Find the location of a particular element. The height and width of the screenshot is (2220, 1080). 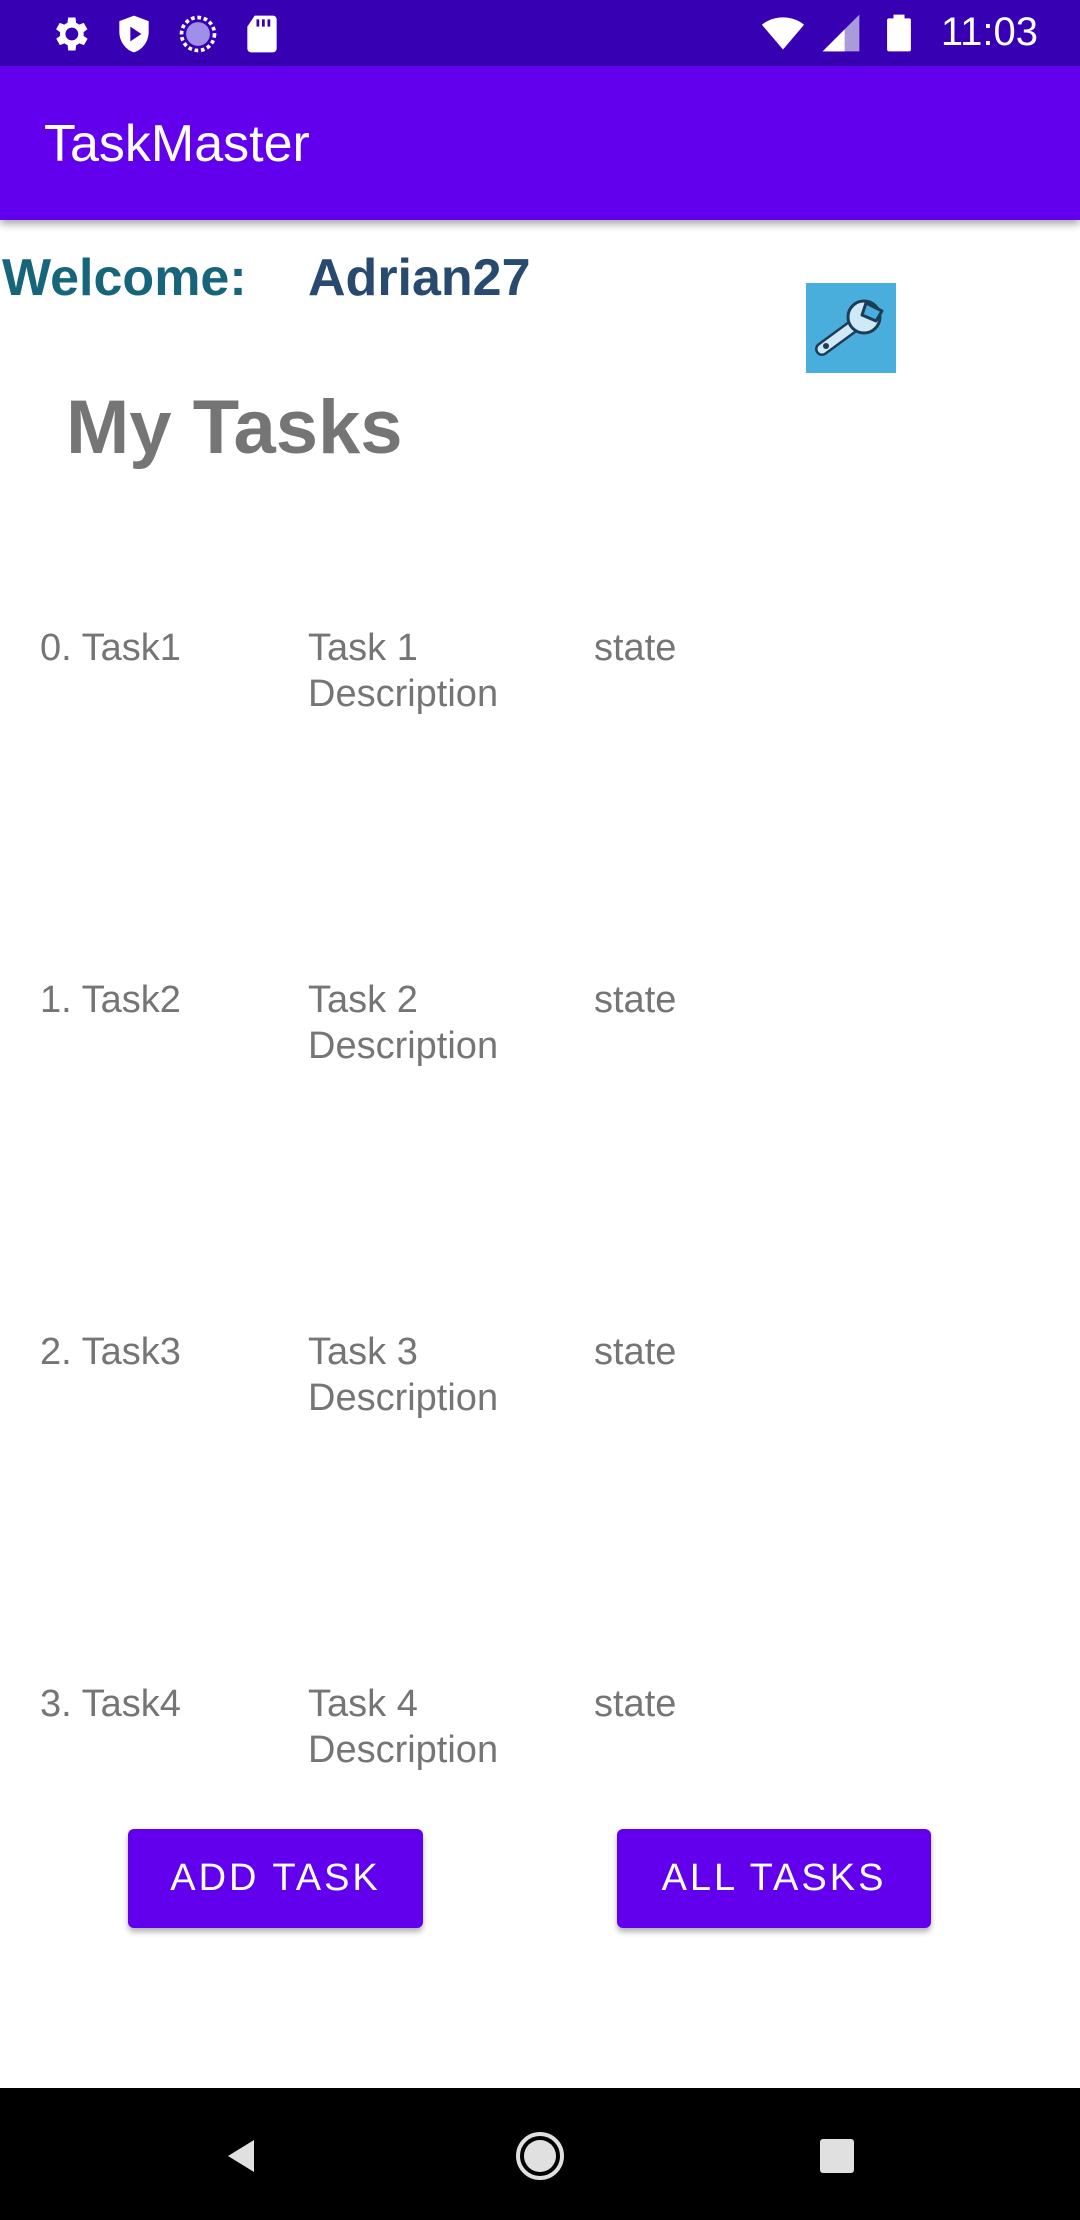

recents-icon is located at coordinates (837, 2156).